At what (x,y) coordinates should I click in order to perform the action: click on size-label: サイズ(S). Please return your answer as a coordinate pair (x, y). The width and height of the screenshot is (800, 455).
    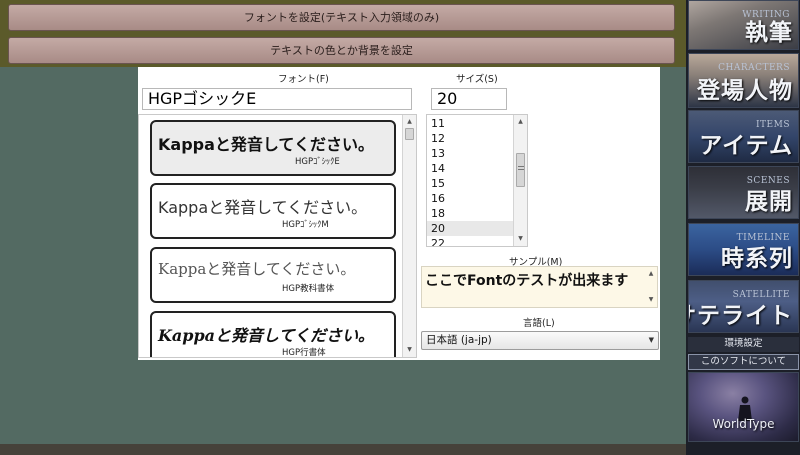
    Looking at the image, I should click on (477, 79).